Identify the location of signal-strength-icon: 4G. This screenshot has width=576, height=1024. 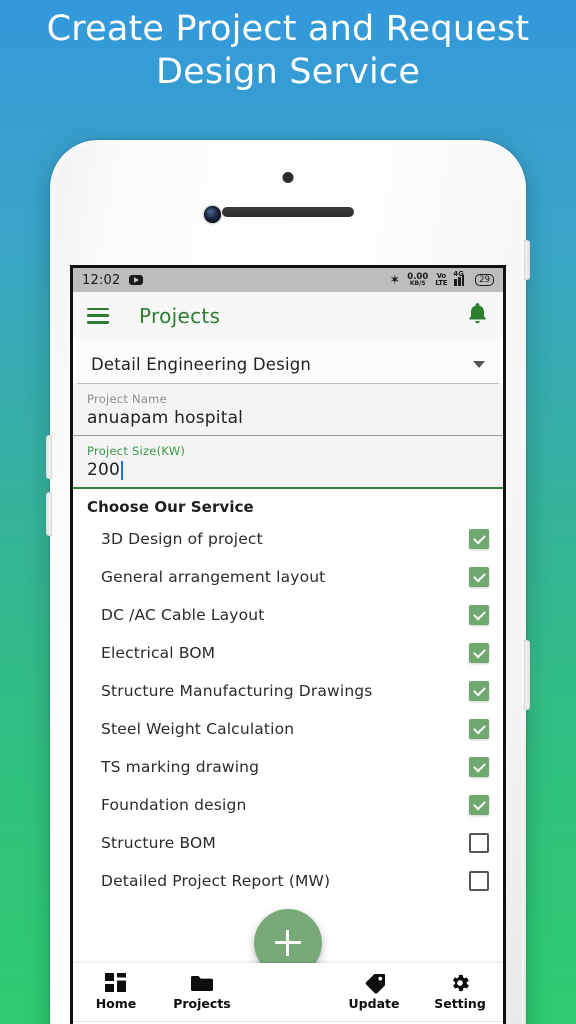
(460, 278).